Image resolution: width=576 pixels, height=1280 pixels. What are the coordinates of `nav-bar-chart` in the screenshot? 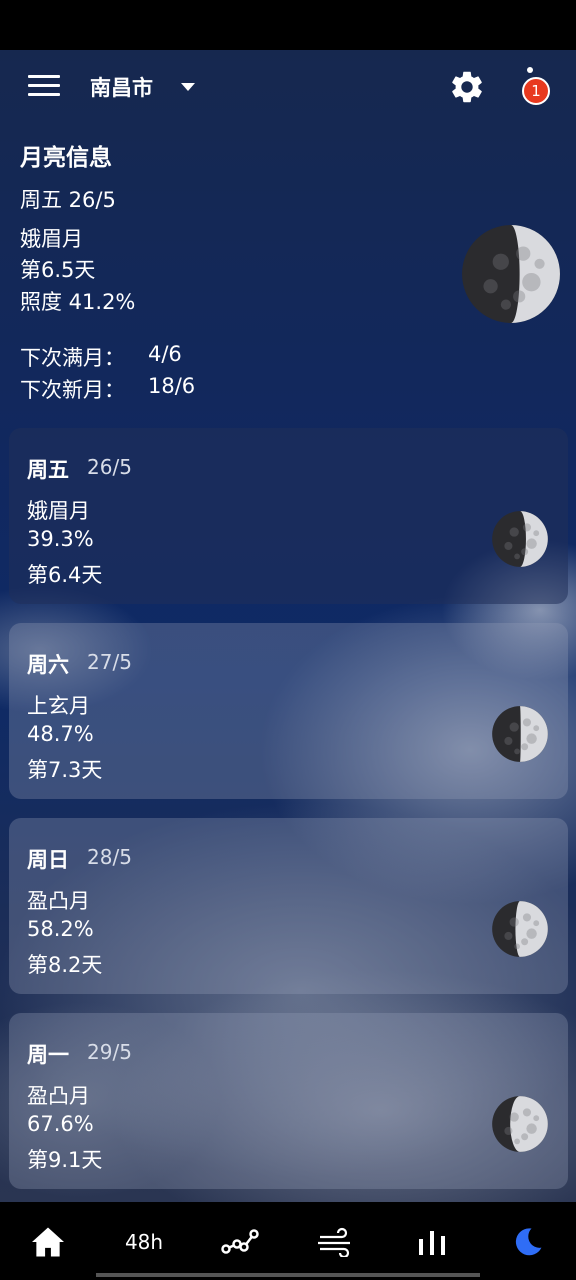 It's located at (432, 1242).